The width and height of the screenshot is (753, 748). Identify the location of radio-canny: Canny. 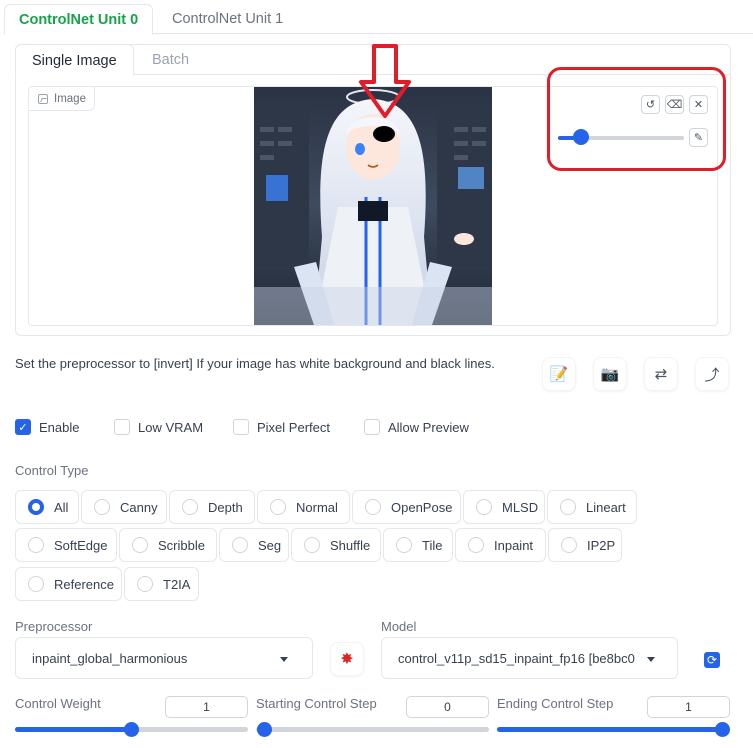
(124, 507).